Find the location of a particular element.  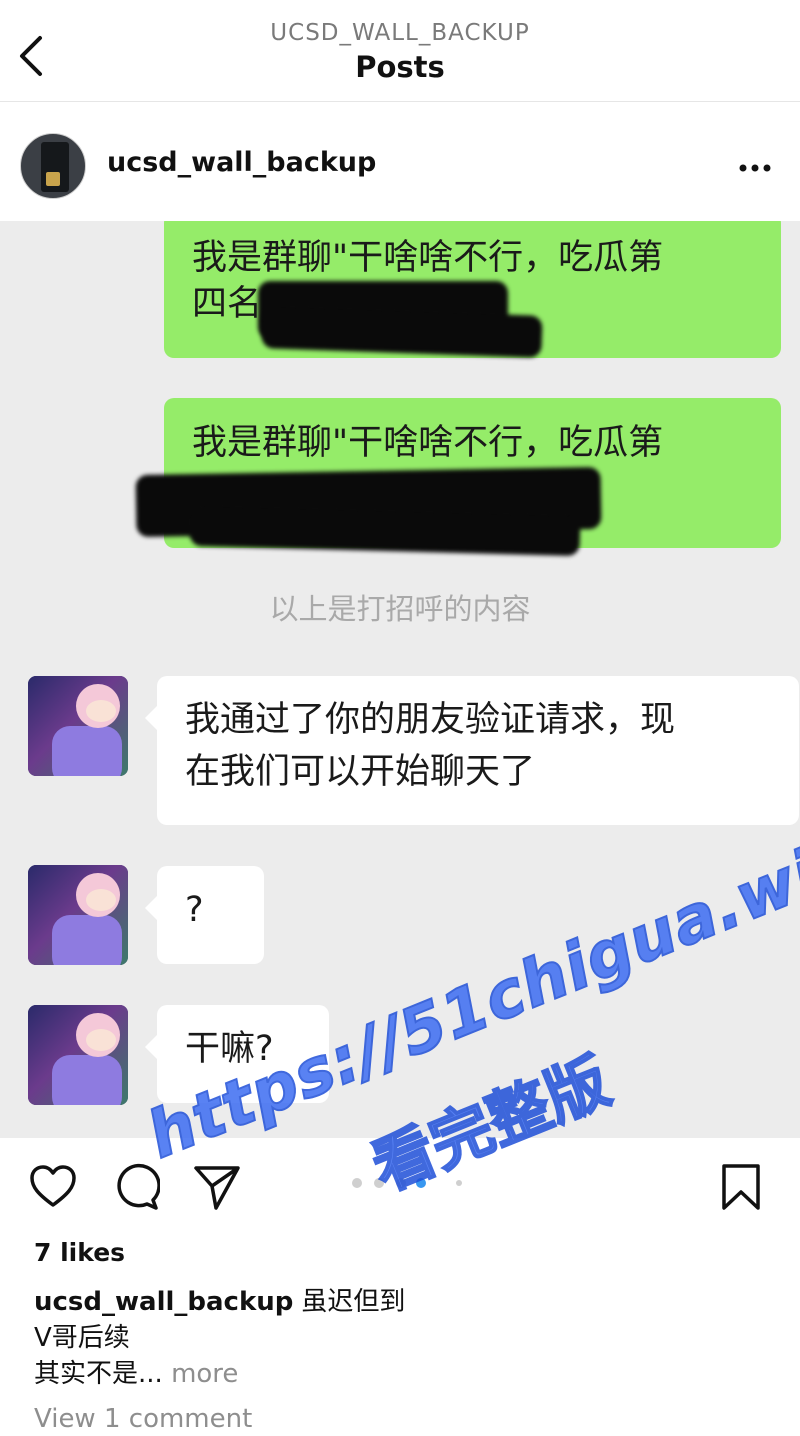

caption-line: ucsd_wall_backup 虽迟但到 is located at coordinates (219, 1302).